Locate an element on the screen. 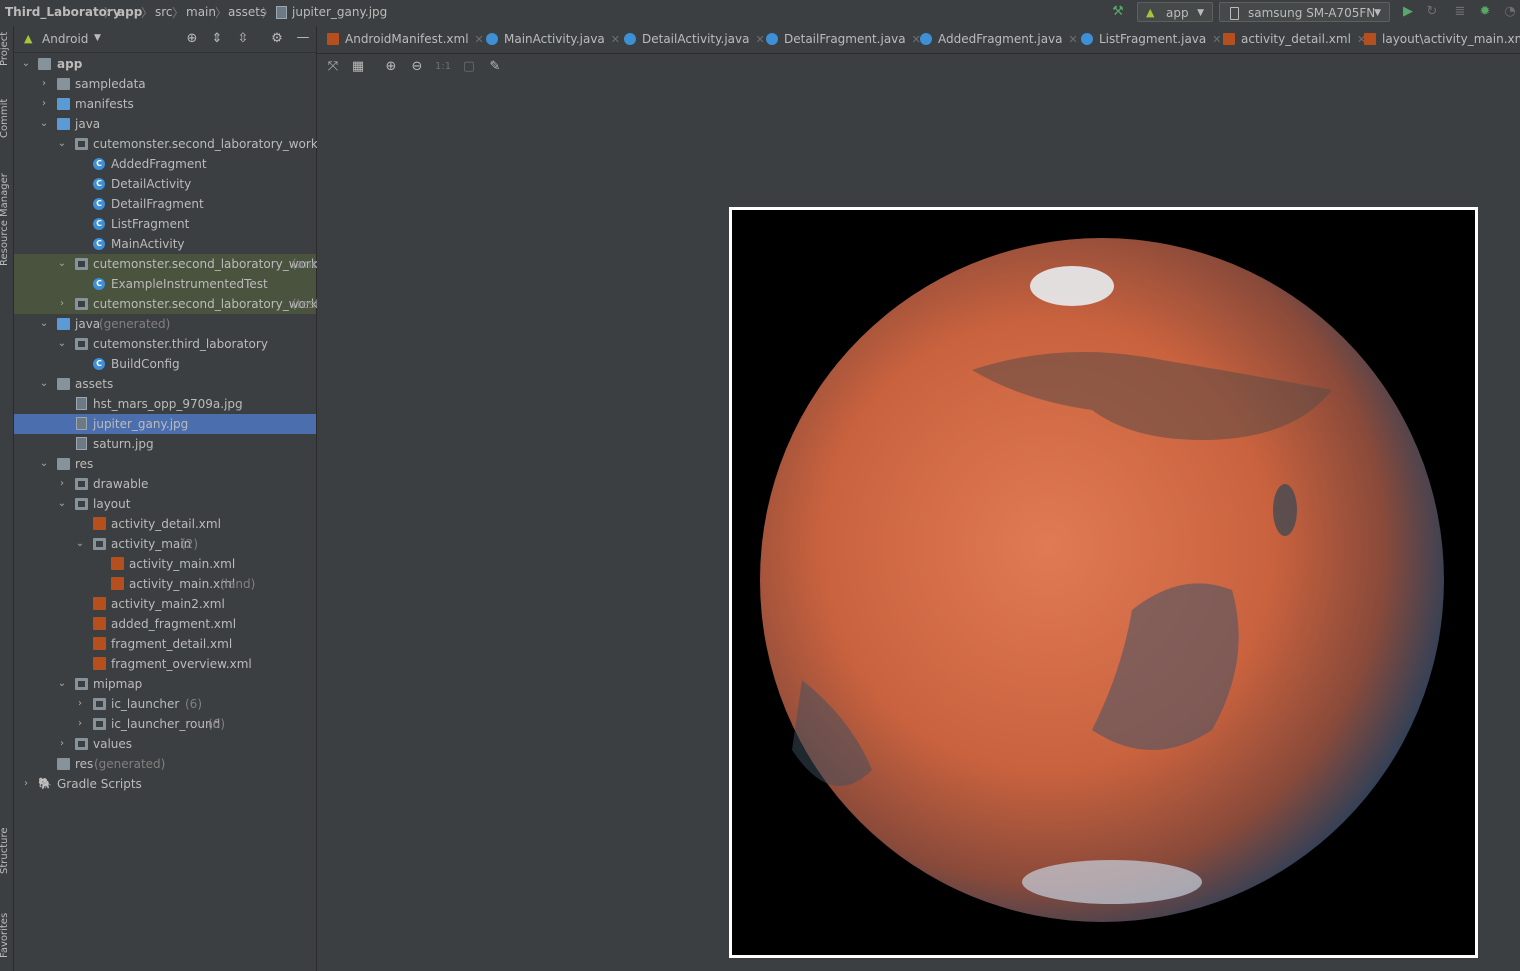  tree-item-xml-file: activity_main.xml (land) is located at coordinates (165, 584).